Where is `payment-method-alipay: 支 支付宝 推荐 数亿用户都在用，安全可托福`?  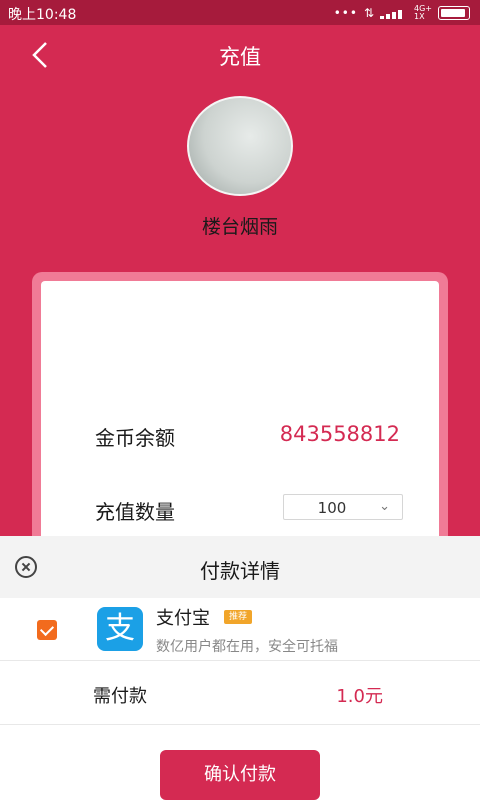 payment-method-alipay: 支 支付宝 推荐 数亿用户都在用，安全可托福 is located at coordinates (240, 629).